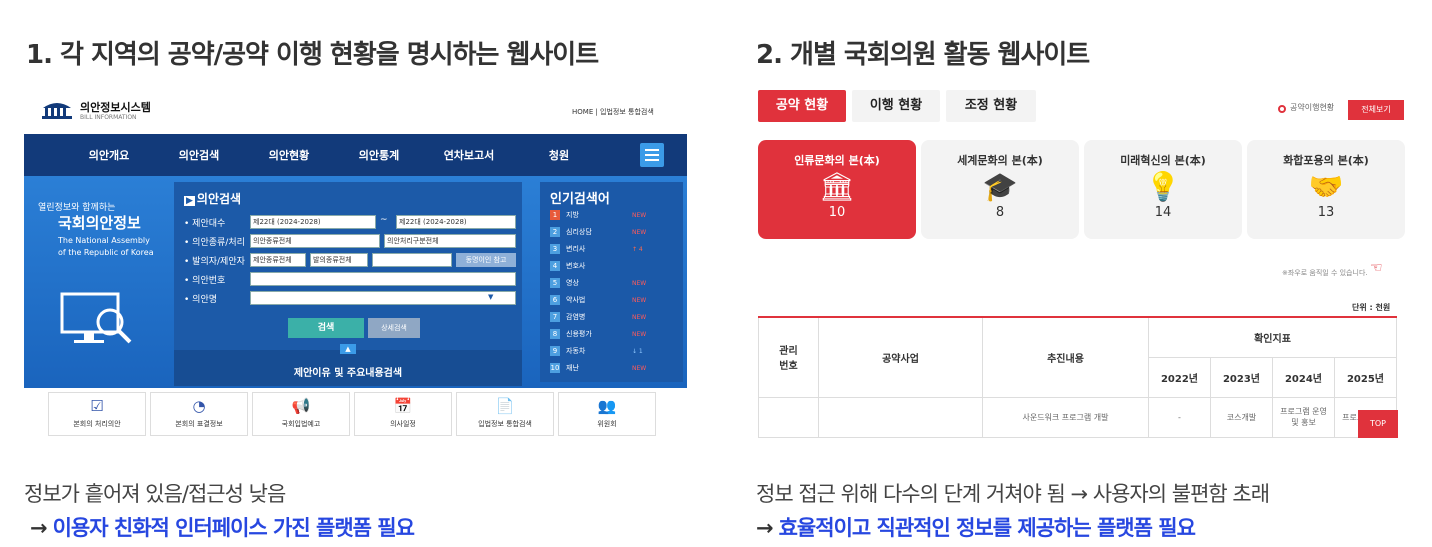 The height and width of the screenshot is (547, 1432). Describe the element at coordinates (301, 424) in the screenshot. I see `quick-link-label: 국회입법예고` at that location.